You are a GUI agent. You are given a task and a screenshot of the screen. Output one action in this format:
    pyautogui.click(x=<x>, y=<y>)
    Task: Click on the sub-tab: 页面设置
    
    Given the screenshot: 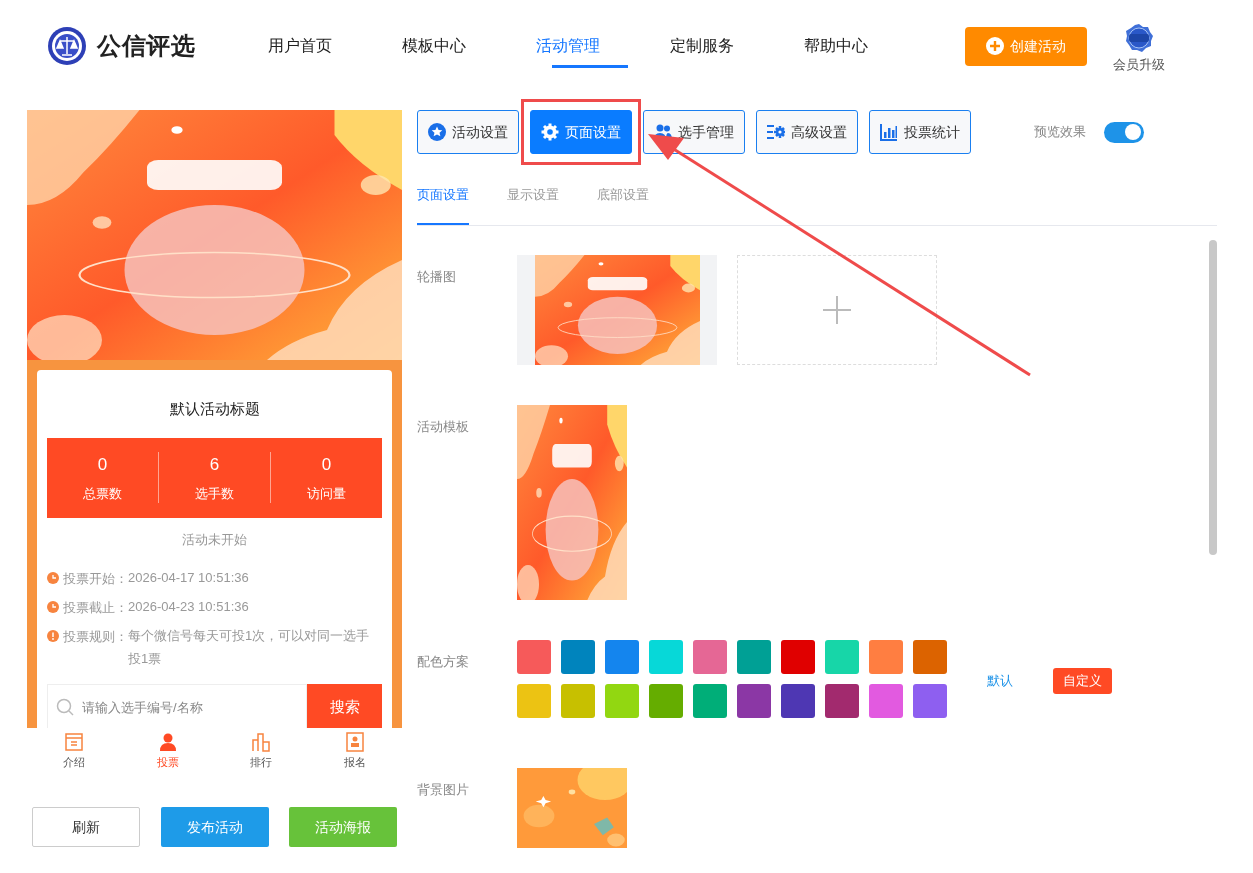 What is the action you would take?
    pyautogui.click(x=443, y=205)
    